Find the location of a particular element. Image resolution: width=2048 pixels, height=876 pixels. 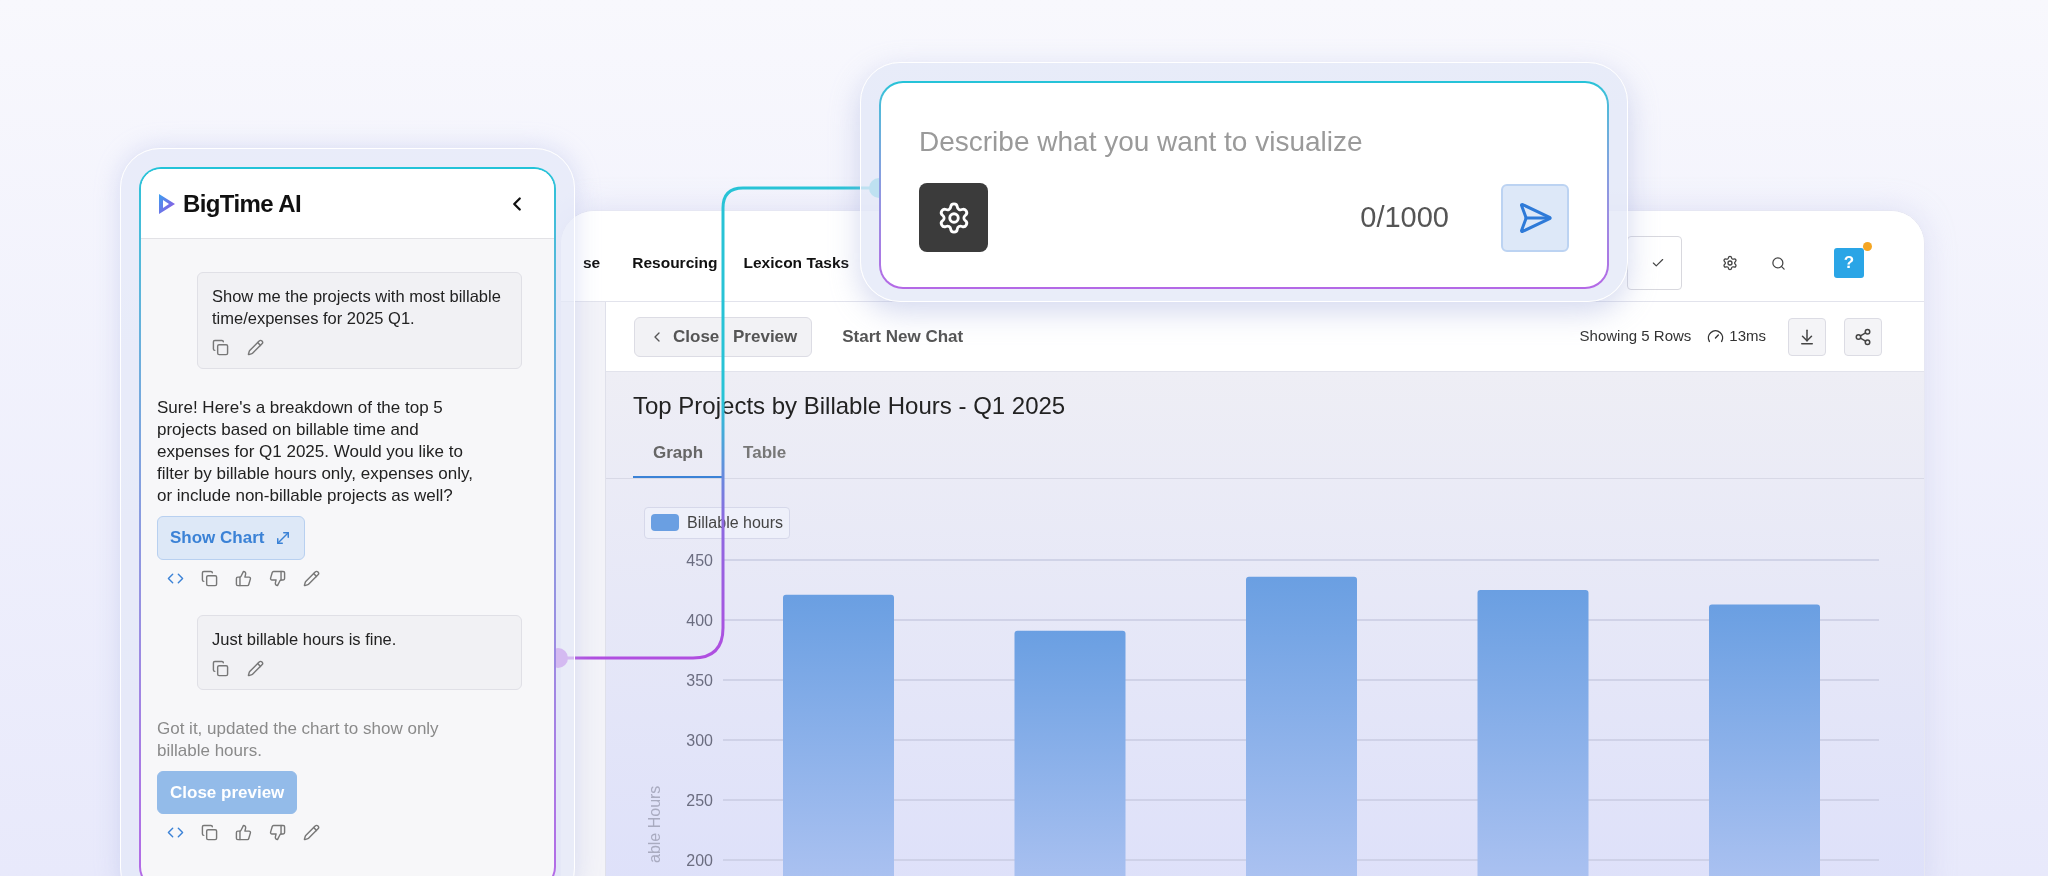

y-tick-label: 400 is located at coordinates (699, 620).